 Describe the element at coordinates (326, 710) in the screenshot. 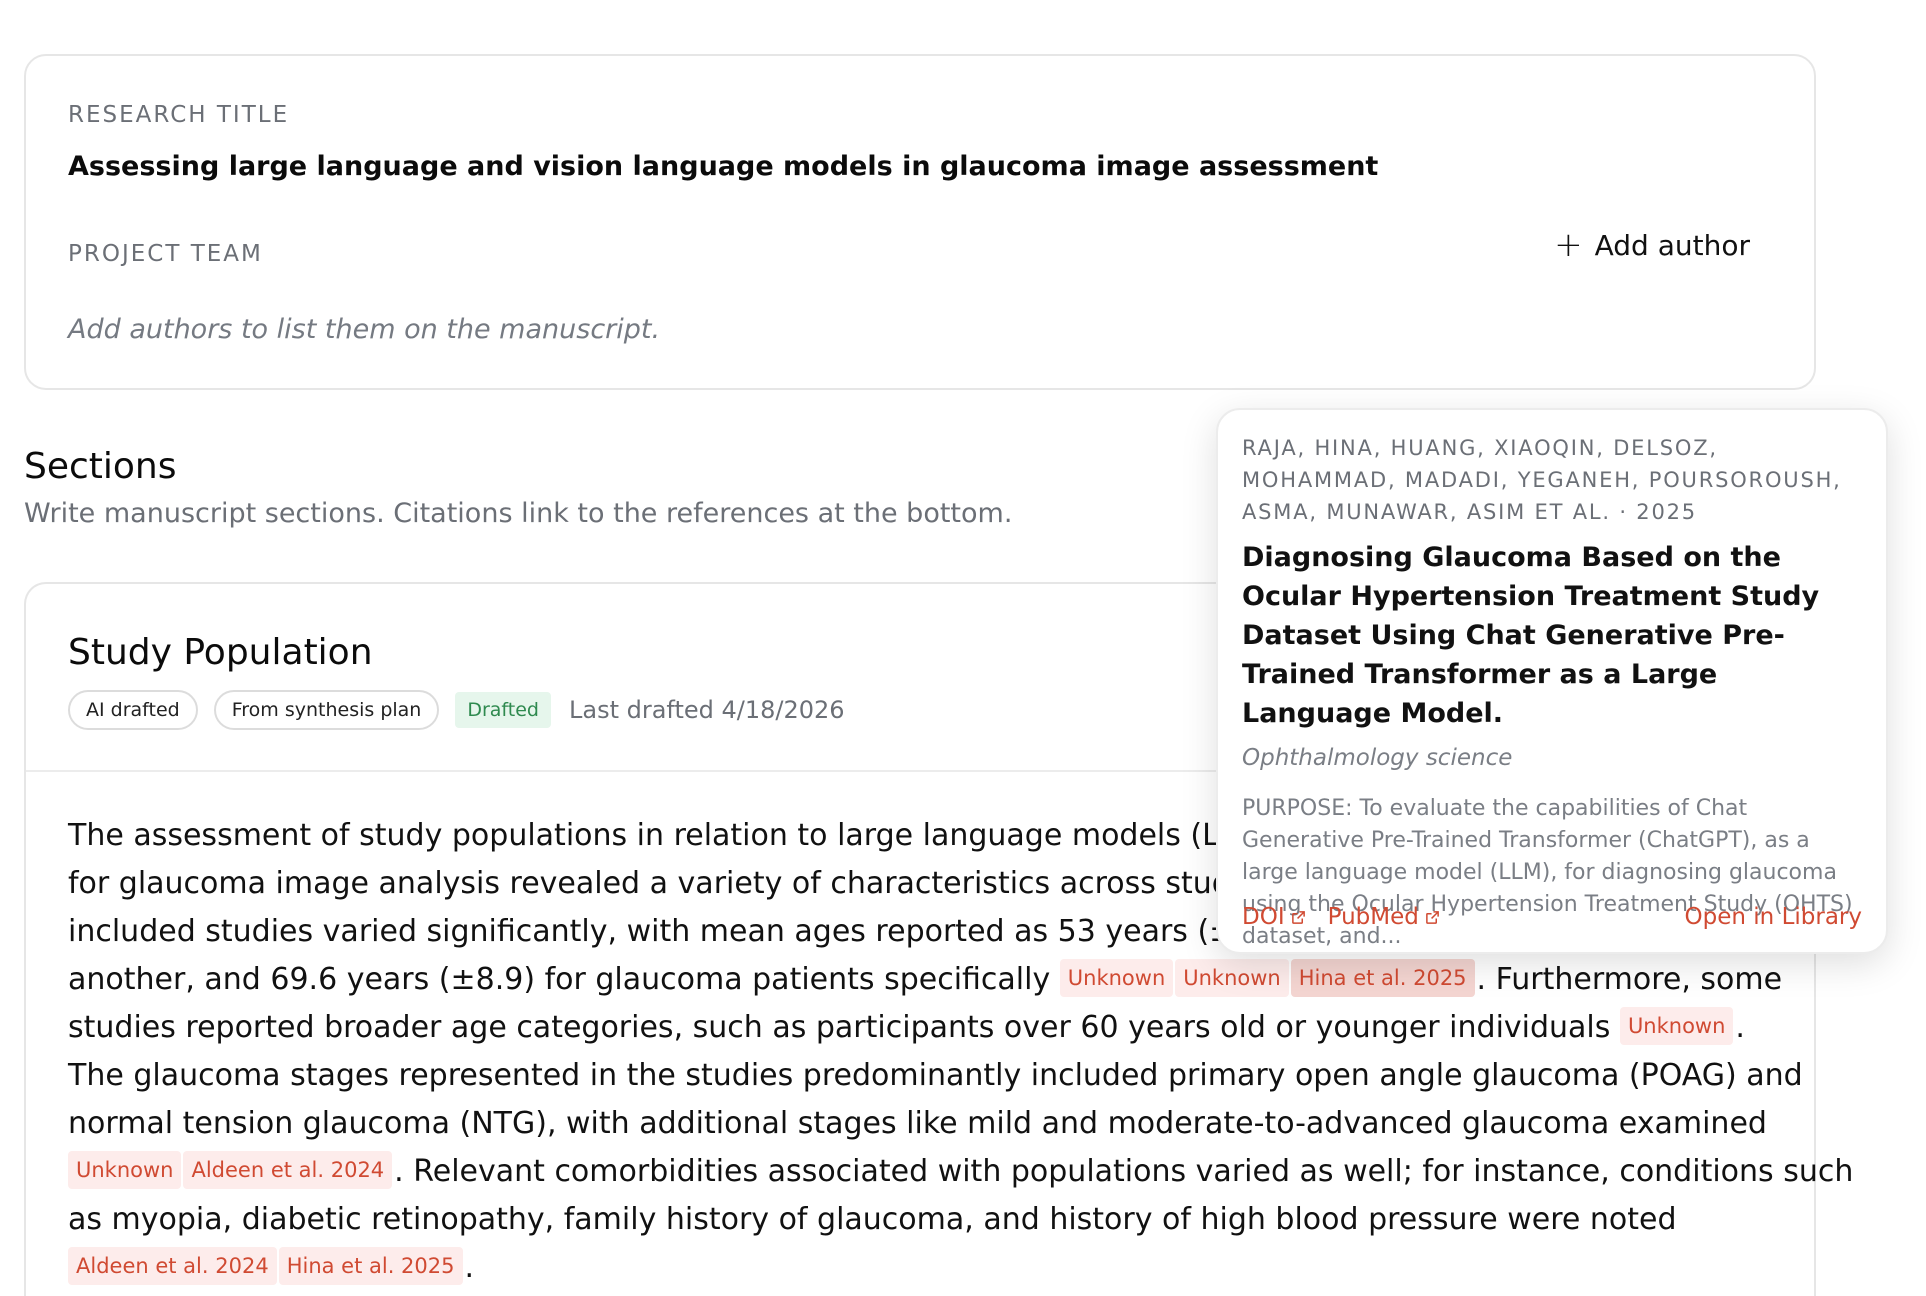

I see `synthesis-plan-badge: From synthesis plan` at that location.